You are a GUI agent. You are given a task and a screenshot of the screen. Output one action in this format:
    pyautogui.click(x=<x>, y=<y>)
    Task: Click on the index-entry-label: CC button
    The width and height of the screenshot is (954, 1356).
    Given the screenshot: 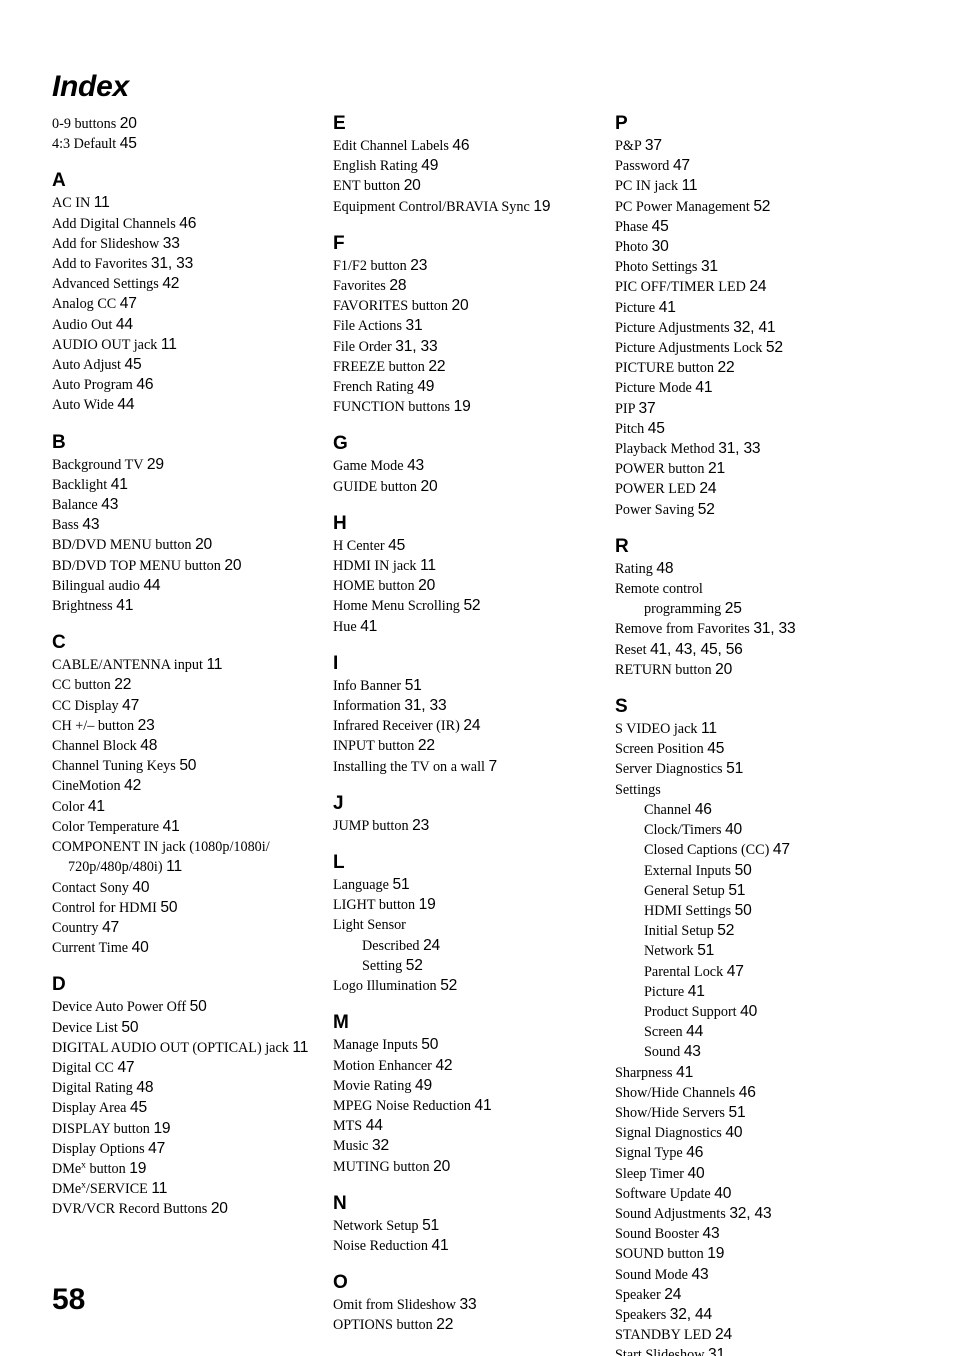 What is the action you would take?
    pyautogui.click(x=81, y=685)
    